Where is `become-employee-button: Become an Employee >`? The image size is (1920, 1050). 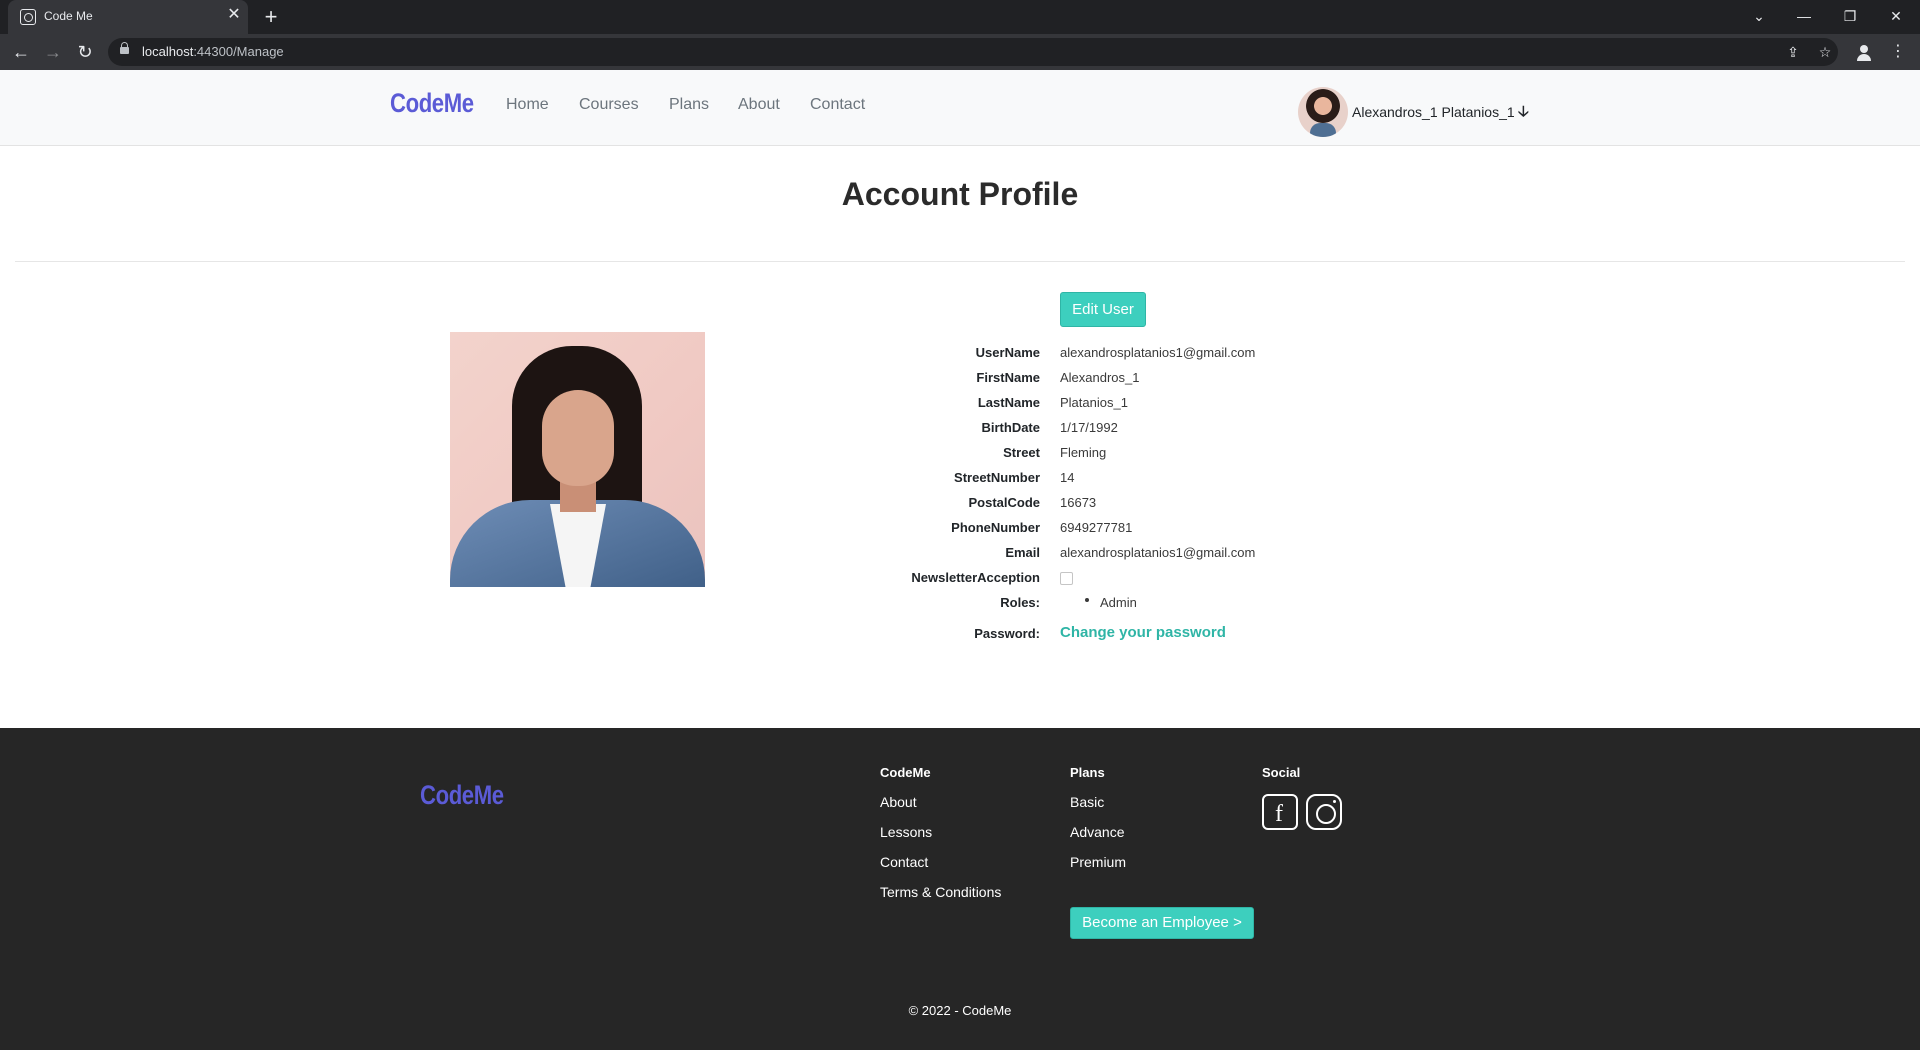
become-employee-button: Become an Employee > is located at coordinates (1162, 923).